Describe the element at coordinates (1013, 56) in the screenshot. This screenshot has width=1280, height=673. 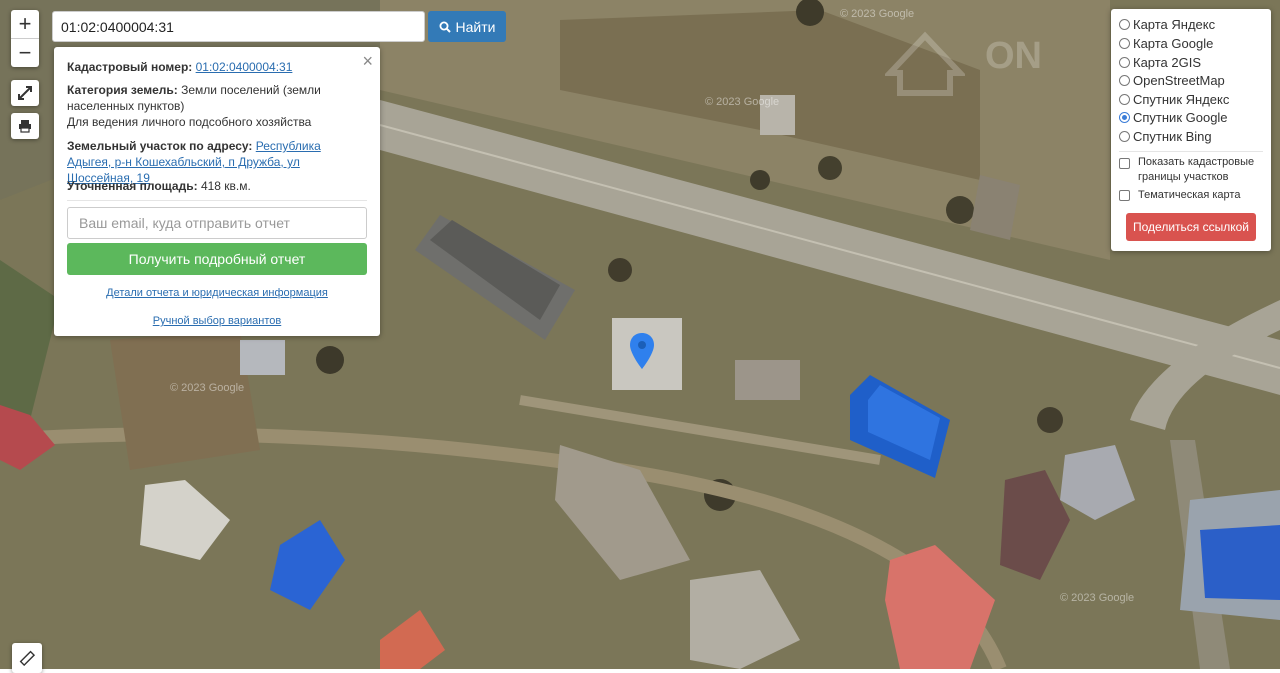
I see `brand-watermark: ON` at that location.